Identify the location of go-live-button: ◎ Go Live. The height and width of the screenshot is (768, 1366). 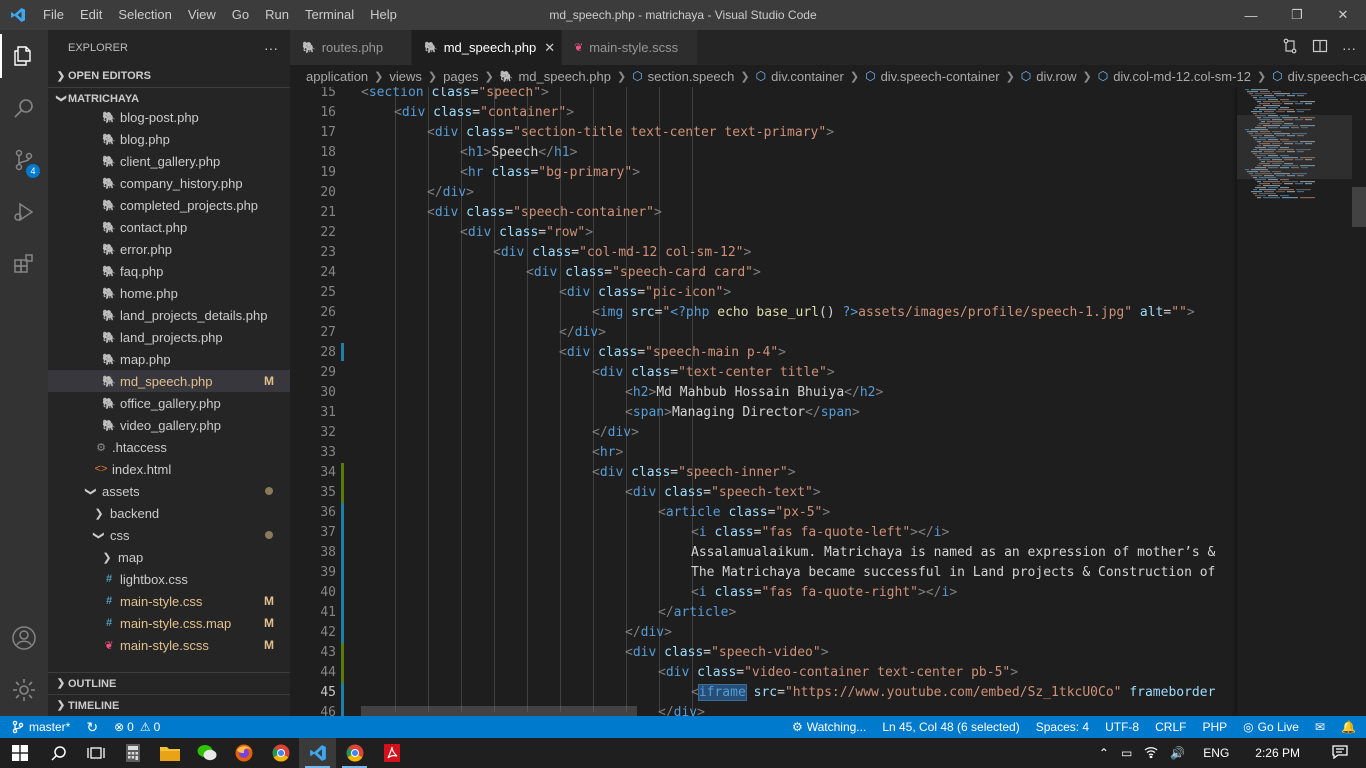
(1271, 727).